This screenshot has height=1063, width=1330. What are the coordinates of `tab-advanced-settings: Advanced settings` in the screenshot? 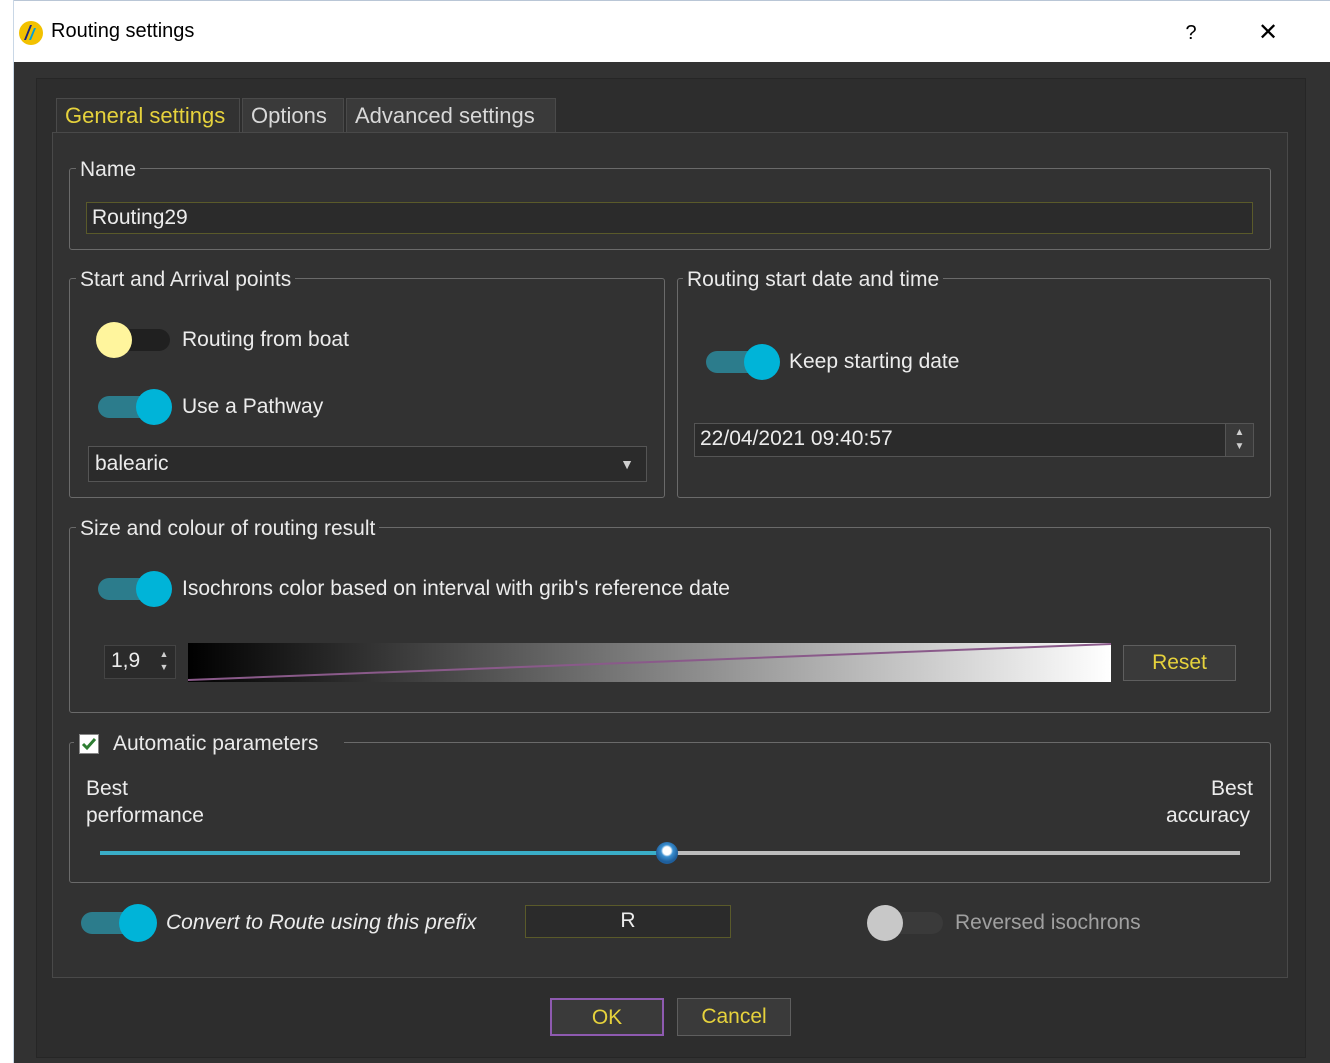 It's located at (451, 115).